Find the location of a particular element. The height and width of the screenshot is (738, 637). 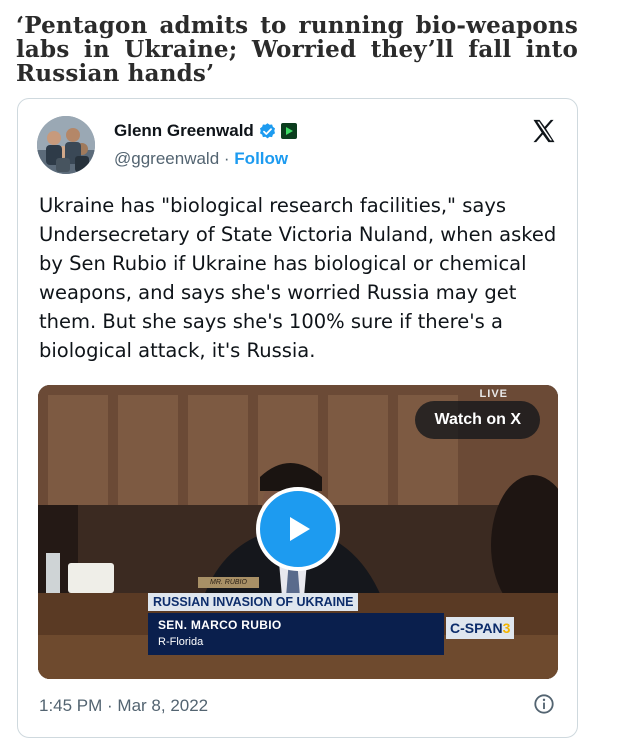

lower-third-title: RUSSIAN INVASION OF UKRAINE is located at coordinates (253, 602).